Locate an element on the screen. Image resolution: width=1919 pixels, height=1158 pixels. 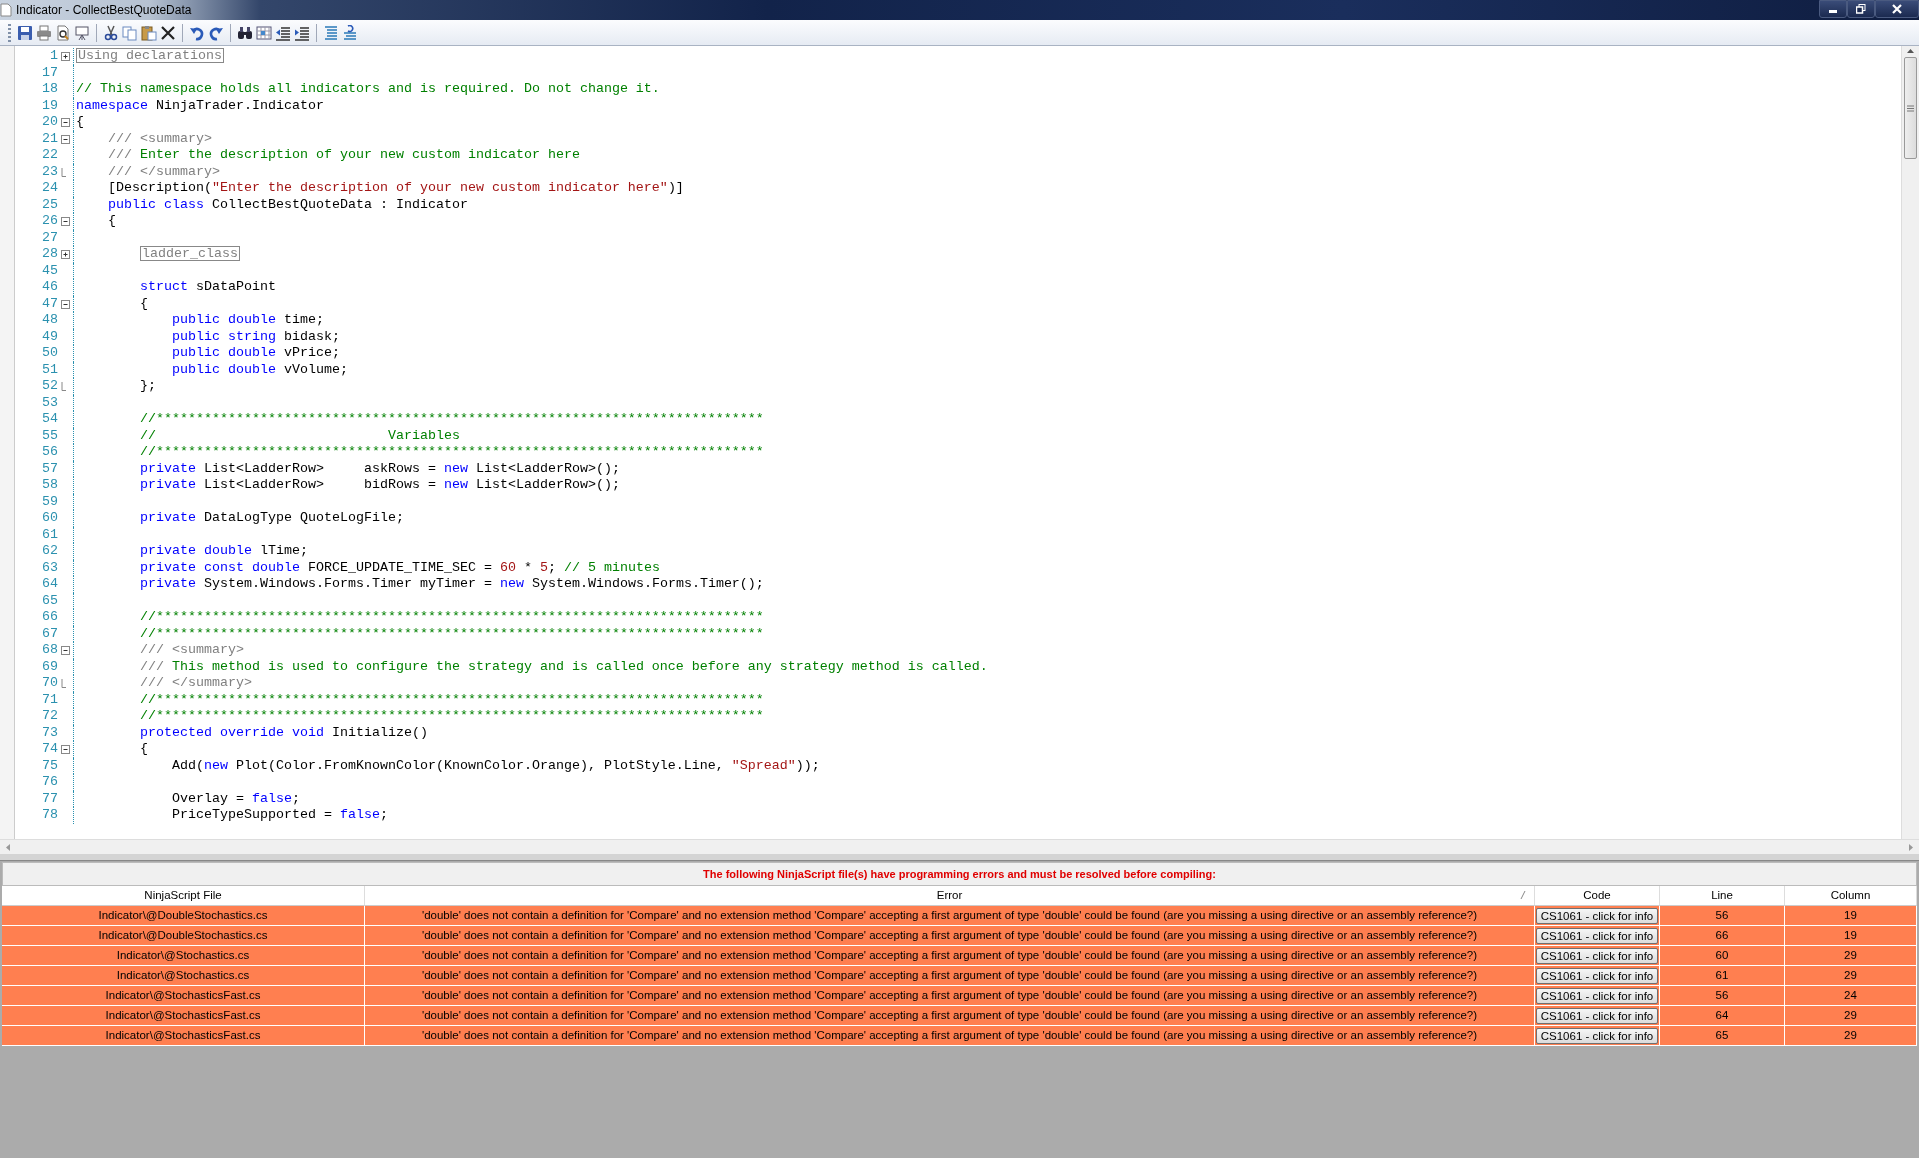
line-number: 47 is located at coordinates (49, 303).